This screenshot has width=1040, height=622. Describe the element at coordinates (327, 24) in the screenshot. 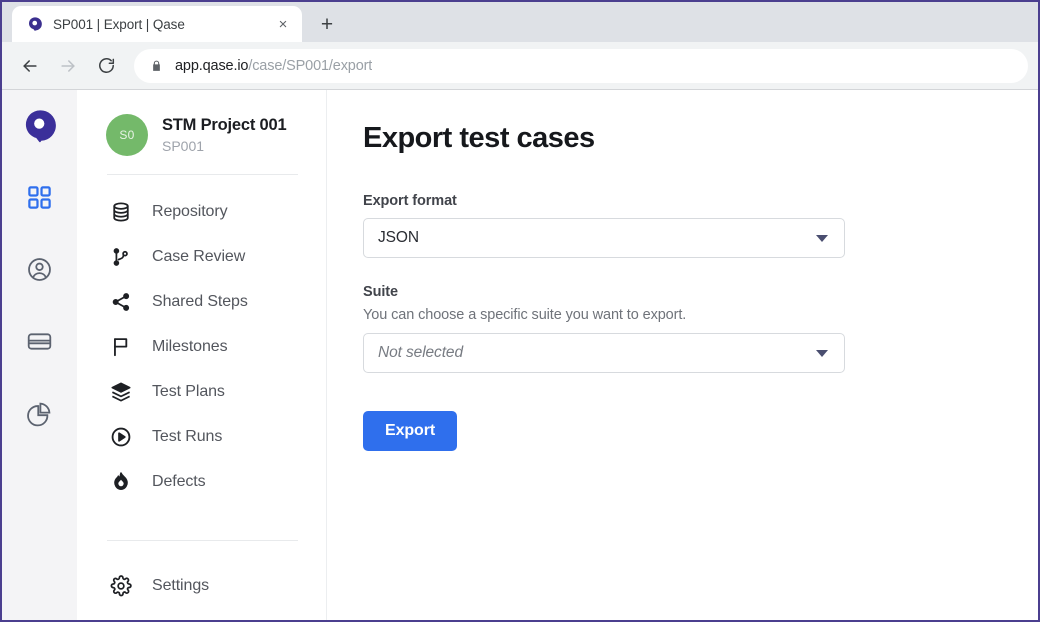

I see `new-tab-icon: +` at that location.